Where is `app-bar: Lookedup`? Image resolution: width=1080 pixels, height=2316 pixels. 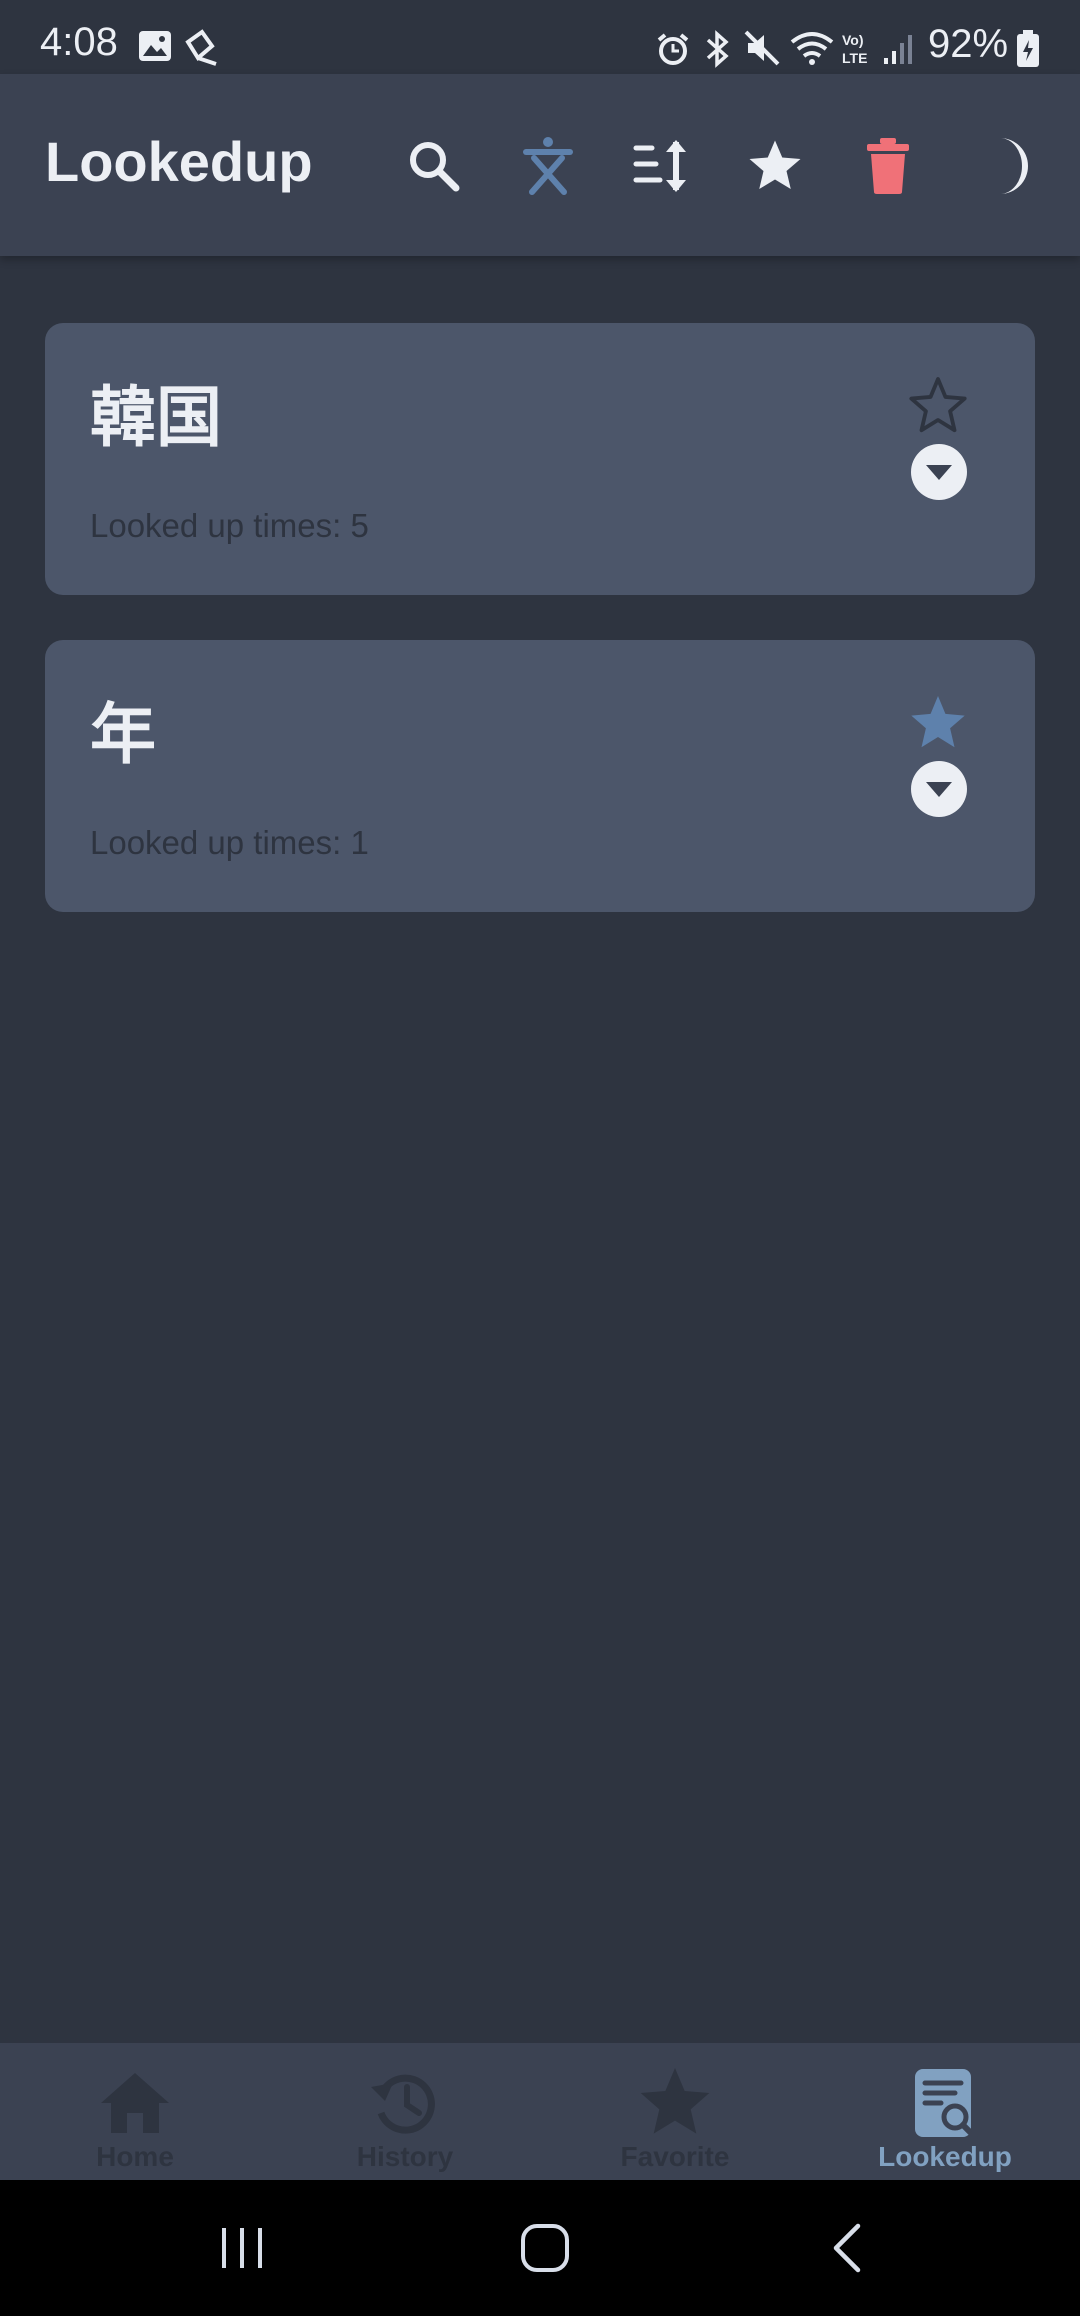
app-bar: Lookedup is located at coordinates (540, 165).